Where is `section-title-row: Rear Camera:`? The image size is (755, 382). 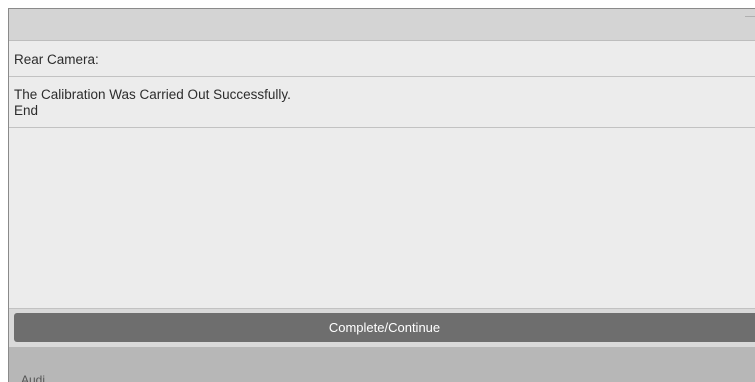 section-title-row: Rear Camera: is located at coordinates (382, 59).